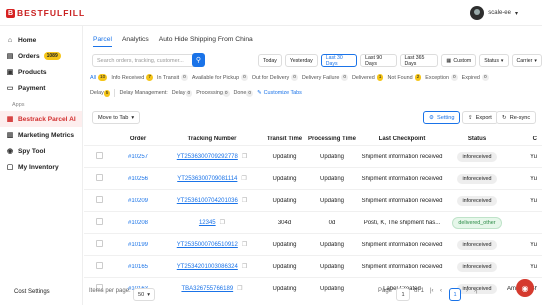 This screenshot has height=305, width=542. I want to click on col-transit: Transit Time, so click(284, 139).